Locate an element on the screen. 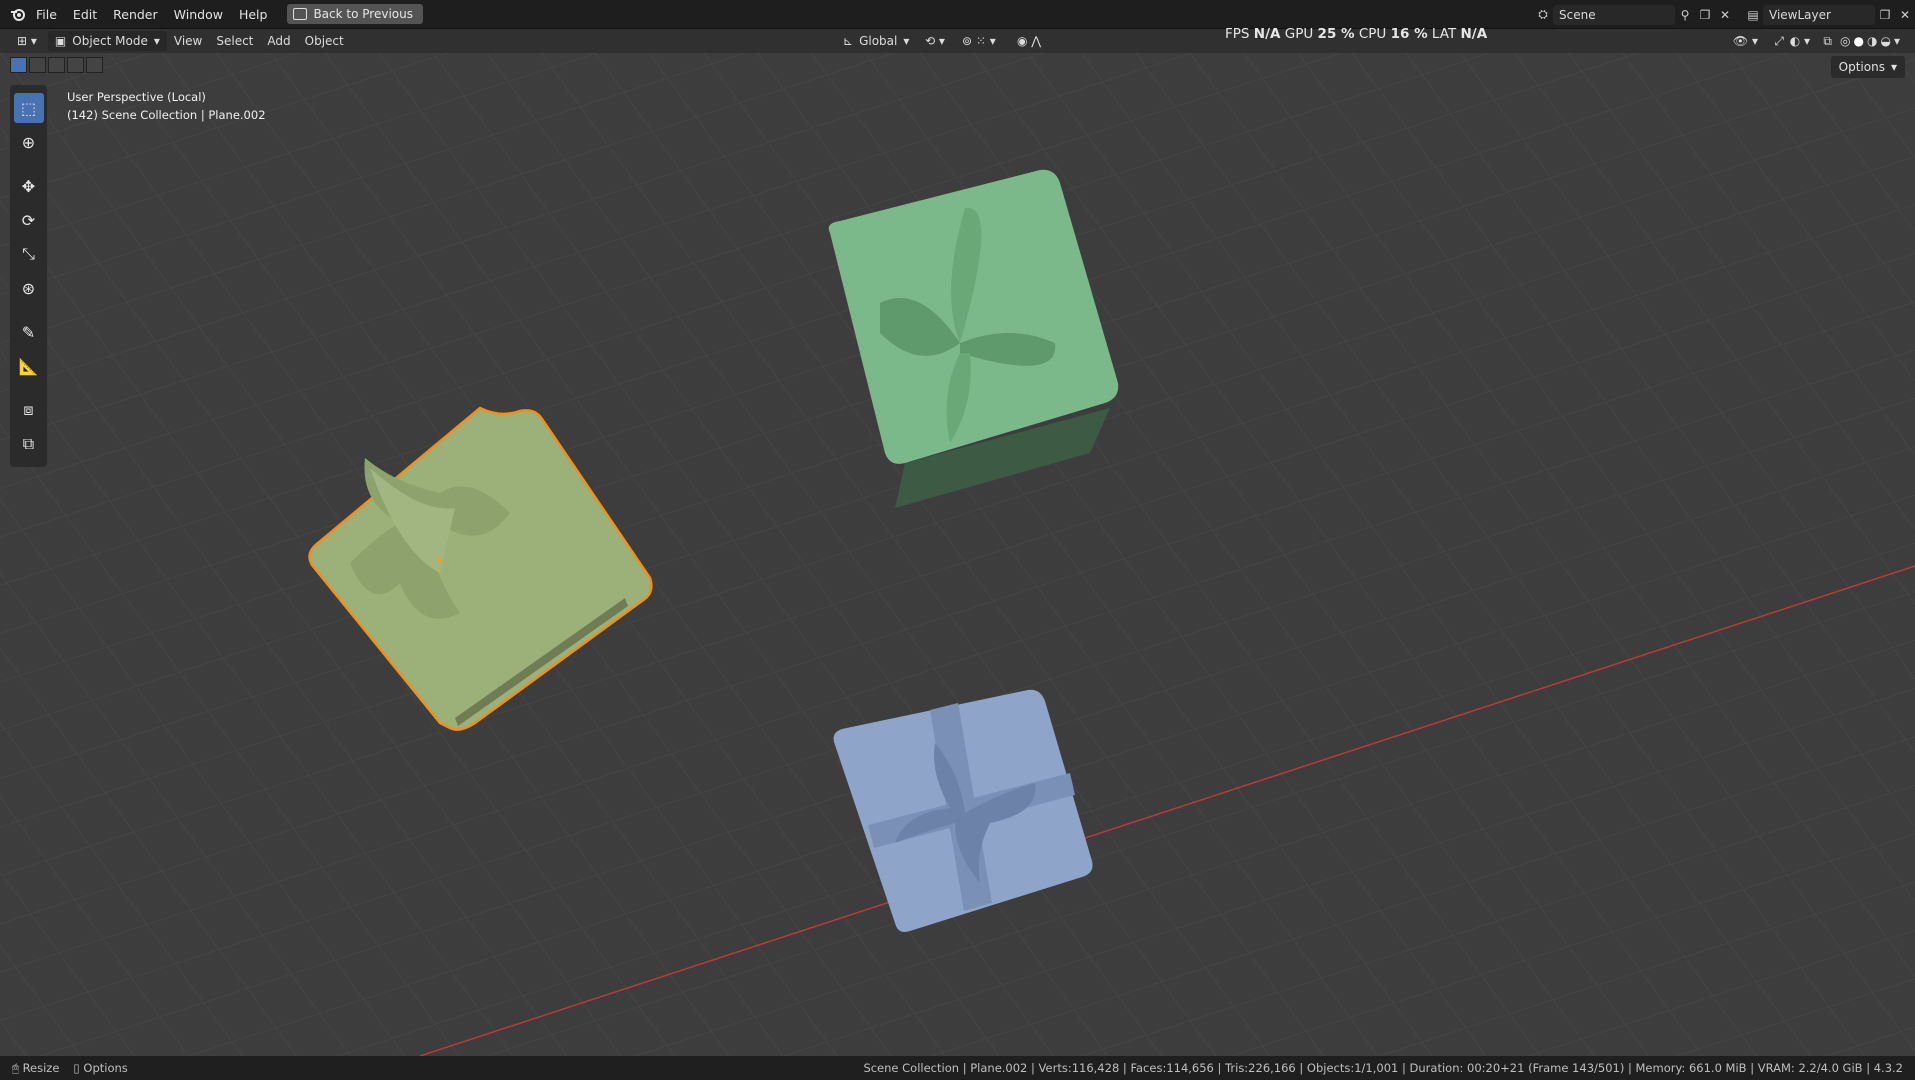  status-resize: 🖱 Resize is located at coordinates (36, 1067).